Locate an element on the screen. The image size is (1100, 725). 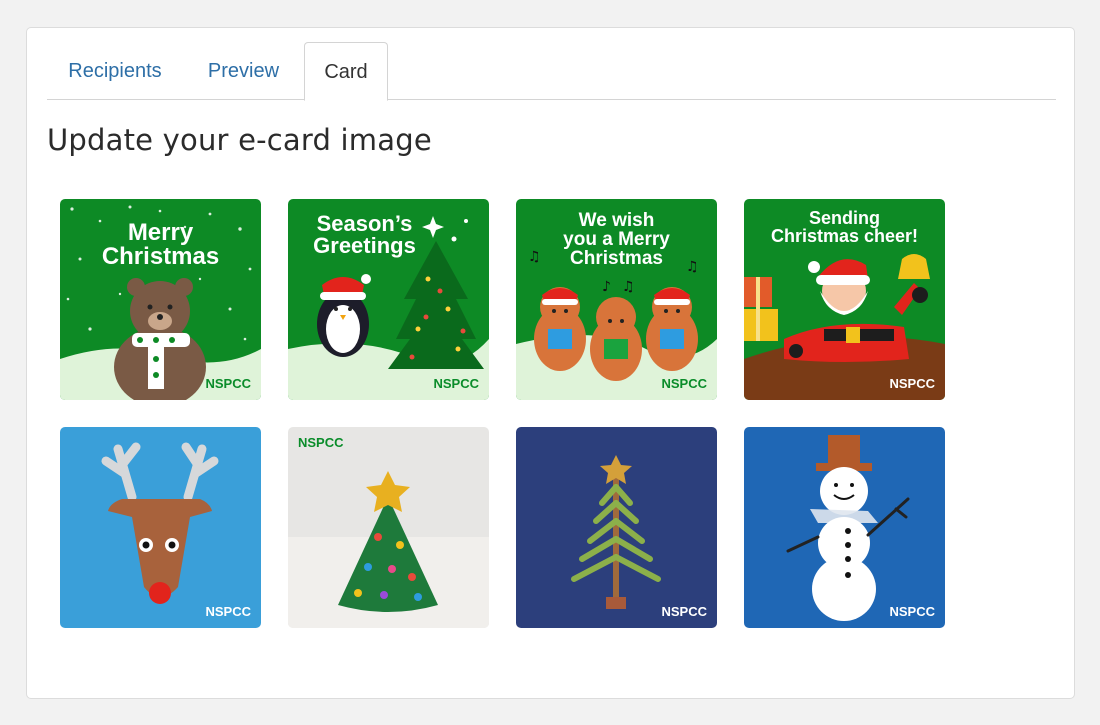
card-option-cone-tree: NSPCC is located at coordinates (388, 527).